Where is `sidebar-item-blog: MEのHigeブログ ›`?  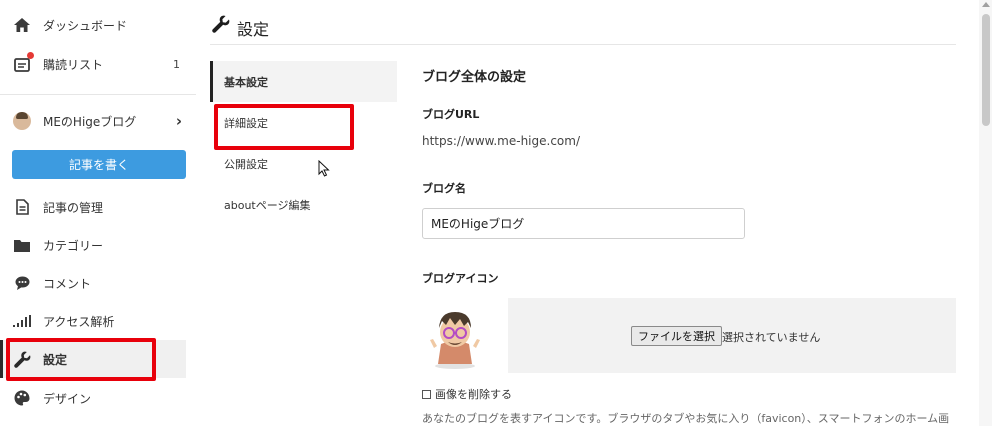 sidebar-item-blog: MEのHigeブログ › is located at coordinates (98, 121).